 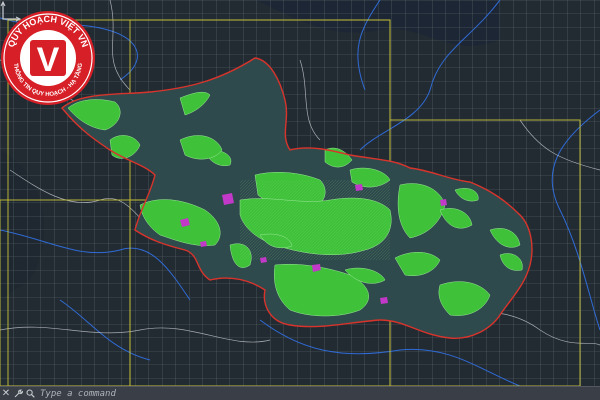 What do you see at coordinates (18, 394) in the screenshot?
I see `wrench-icon` at bounding box center [18, 394].